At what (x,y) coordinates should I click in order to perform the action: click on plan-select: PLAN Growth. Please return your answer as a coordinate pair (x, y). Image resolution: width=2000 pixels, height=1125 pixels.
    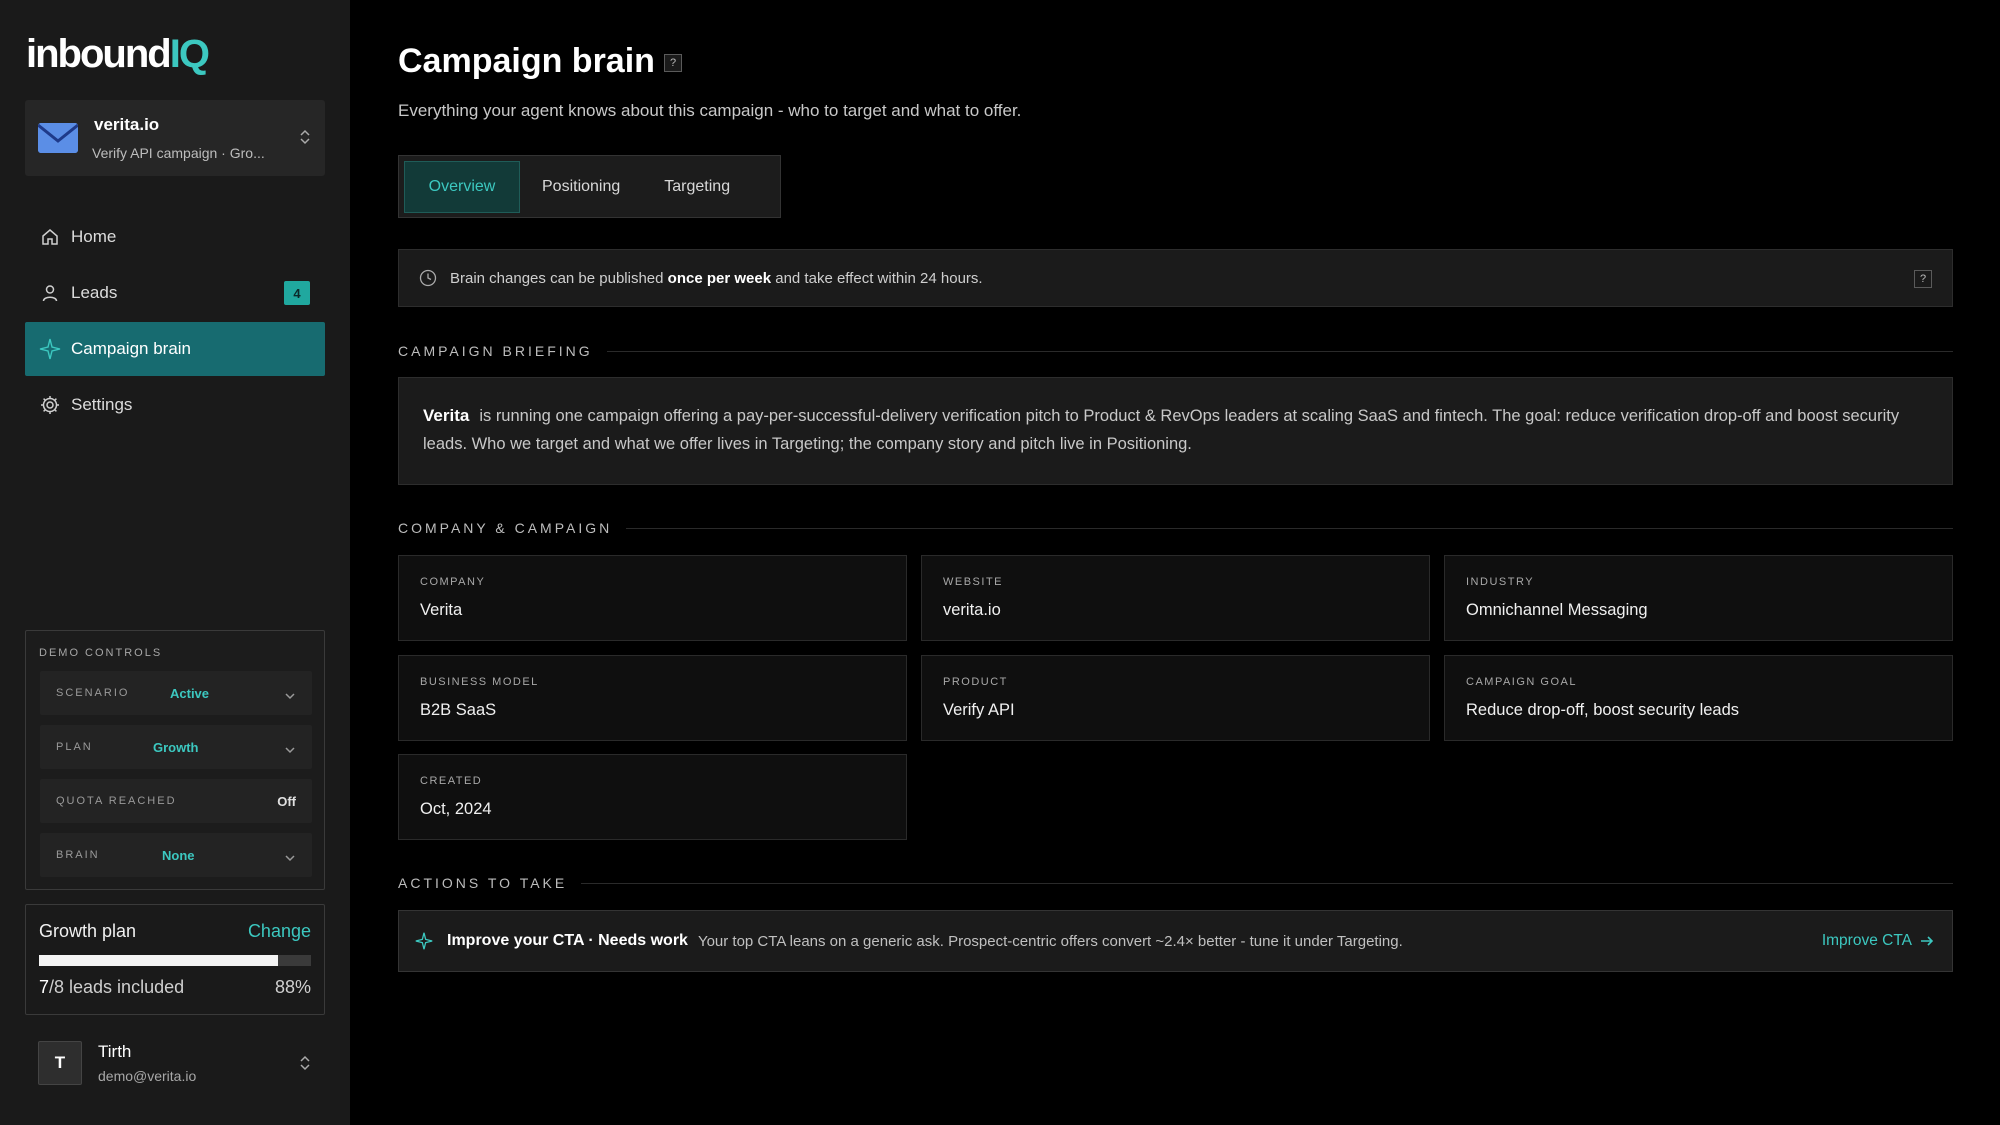
    Looking at the image, I should click on (176, 747).